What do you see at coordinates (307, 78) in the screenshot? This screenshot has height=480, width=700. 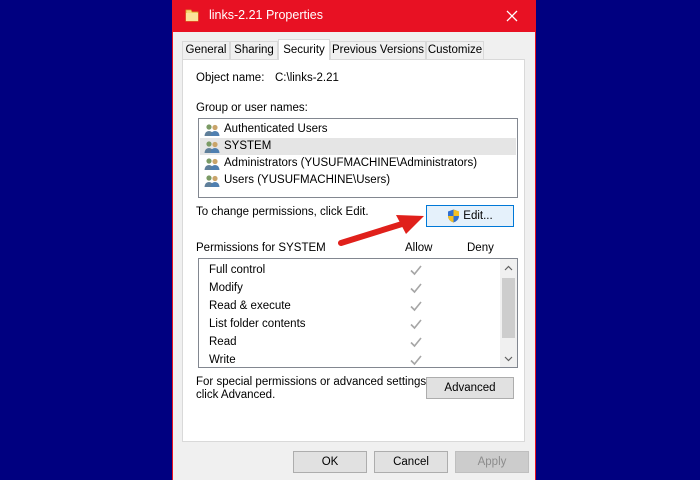 I see `object-name-value: C:\links-2.21` at bounding box center [307, 78].